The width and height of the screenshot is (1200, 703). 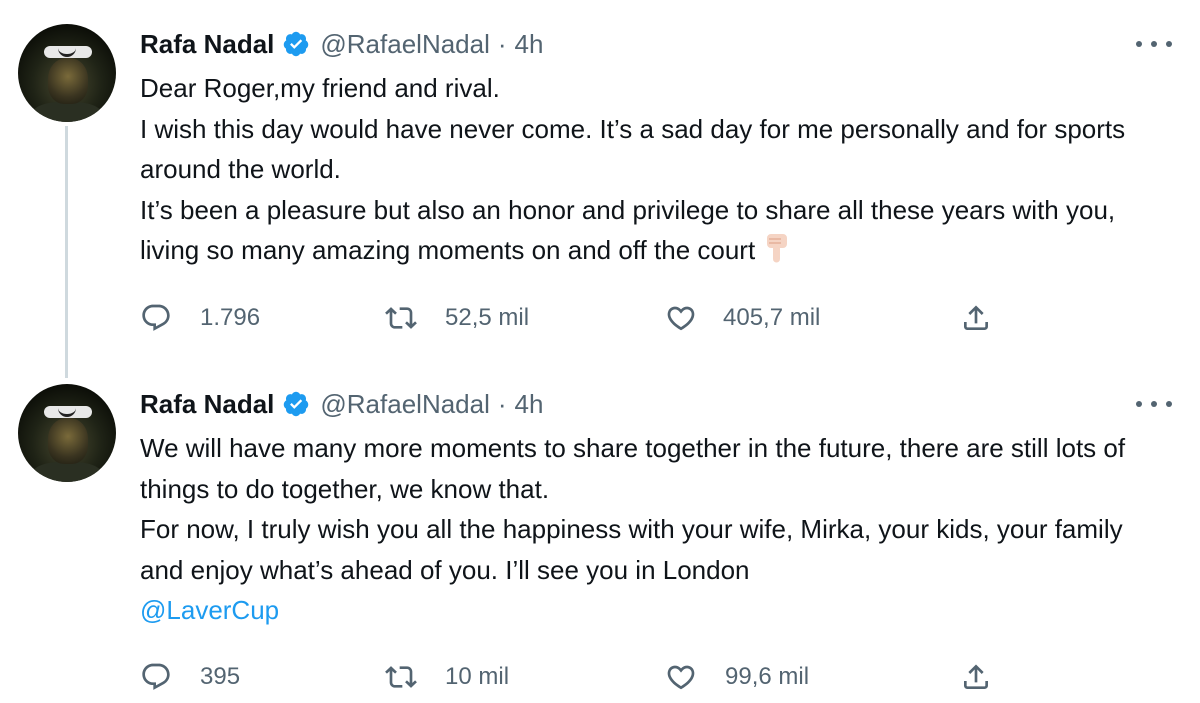 I want to click on reply-button: 395, so click(x=190, y=677).